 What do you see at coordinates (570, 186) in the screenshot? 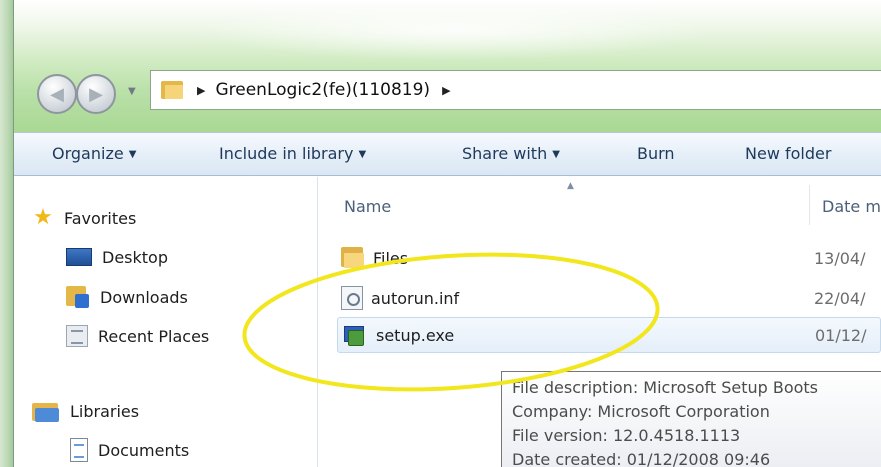
I see `sort-ascending-icon: ▲` at bounding box center [570, 186].